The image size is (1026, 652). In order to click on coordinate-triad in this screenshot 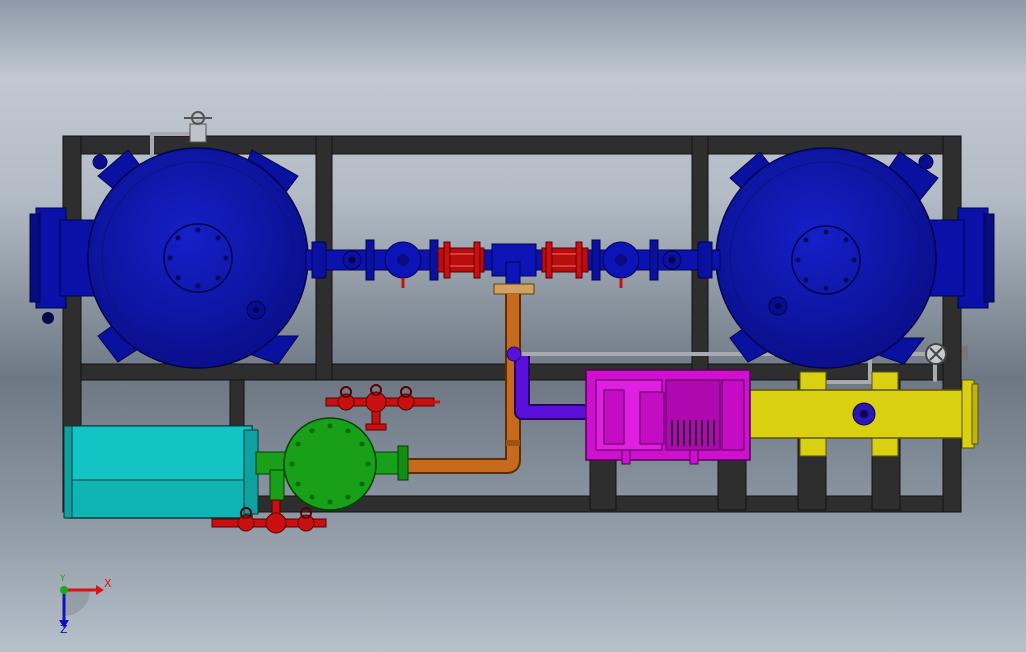, I will do `click(81, 606)`.